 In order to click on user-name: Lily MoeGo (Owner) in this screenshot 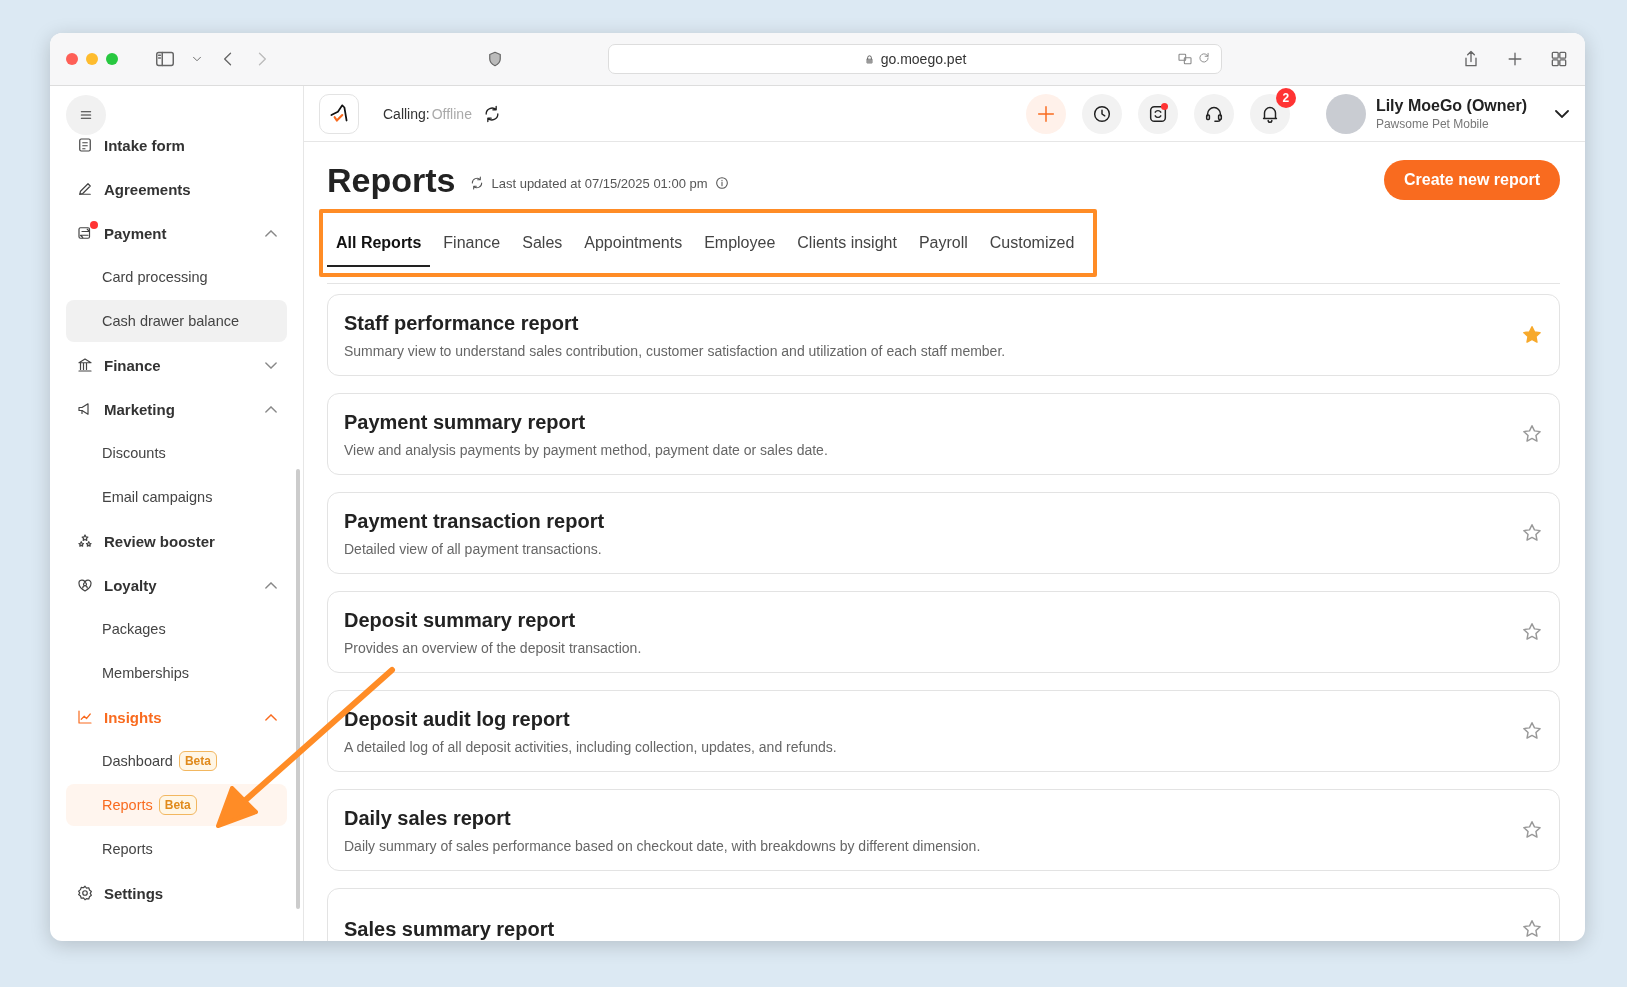, I will do `click(1451, 105)`.